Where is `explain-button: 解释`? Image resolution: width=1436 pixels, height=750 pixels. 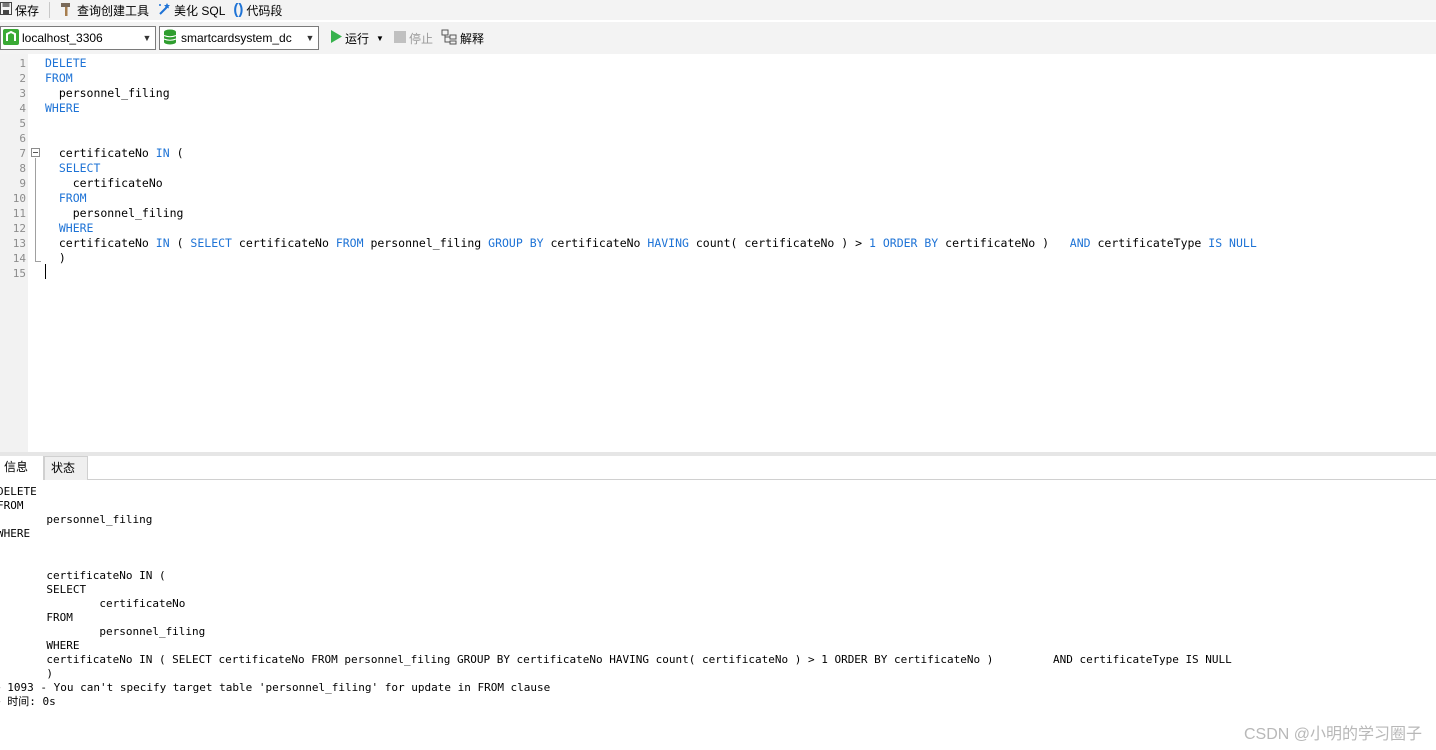
explain-button: 解释 is located at coordinates (462, 38).